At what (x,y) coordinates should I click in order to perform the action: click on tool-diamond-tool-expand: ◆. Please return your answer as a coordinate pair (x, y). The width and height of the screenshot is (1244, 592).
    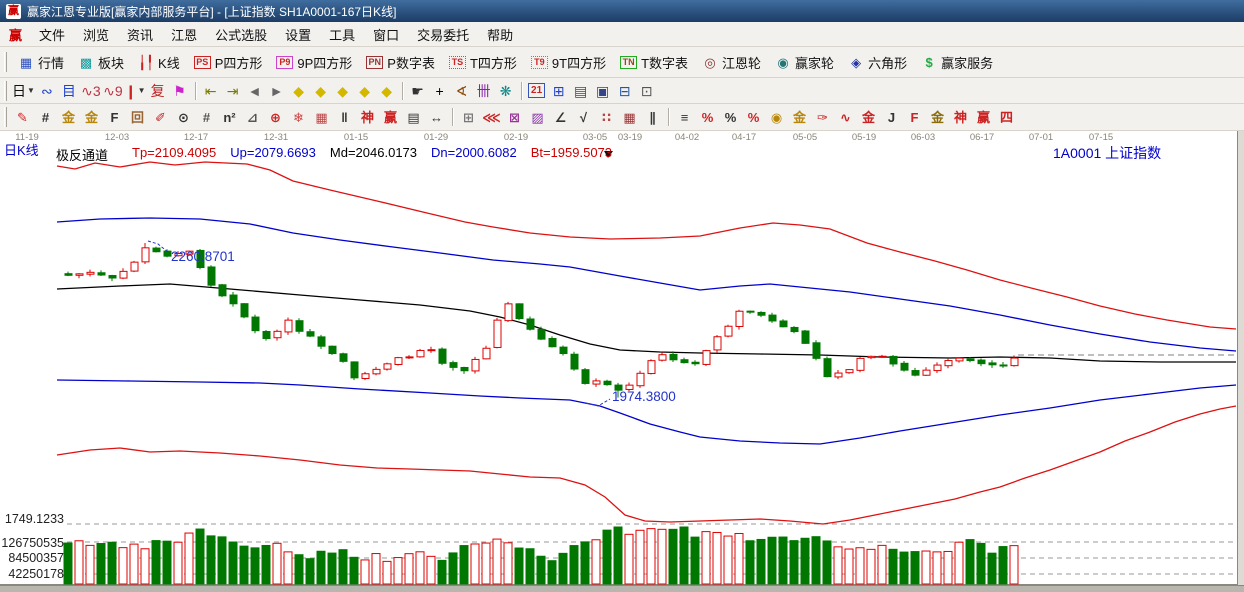
    Looking at the image, I should click on (343, 91).